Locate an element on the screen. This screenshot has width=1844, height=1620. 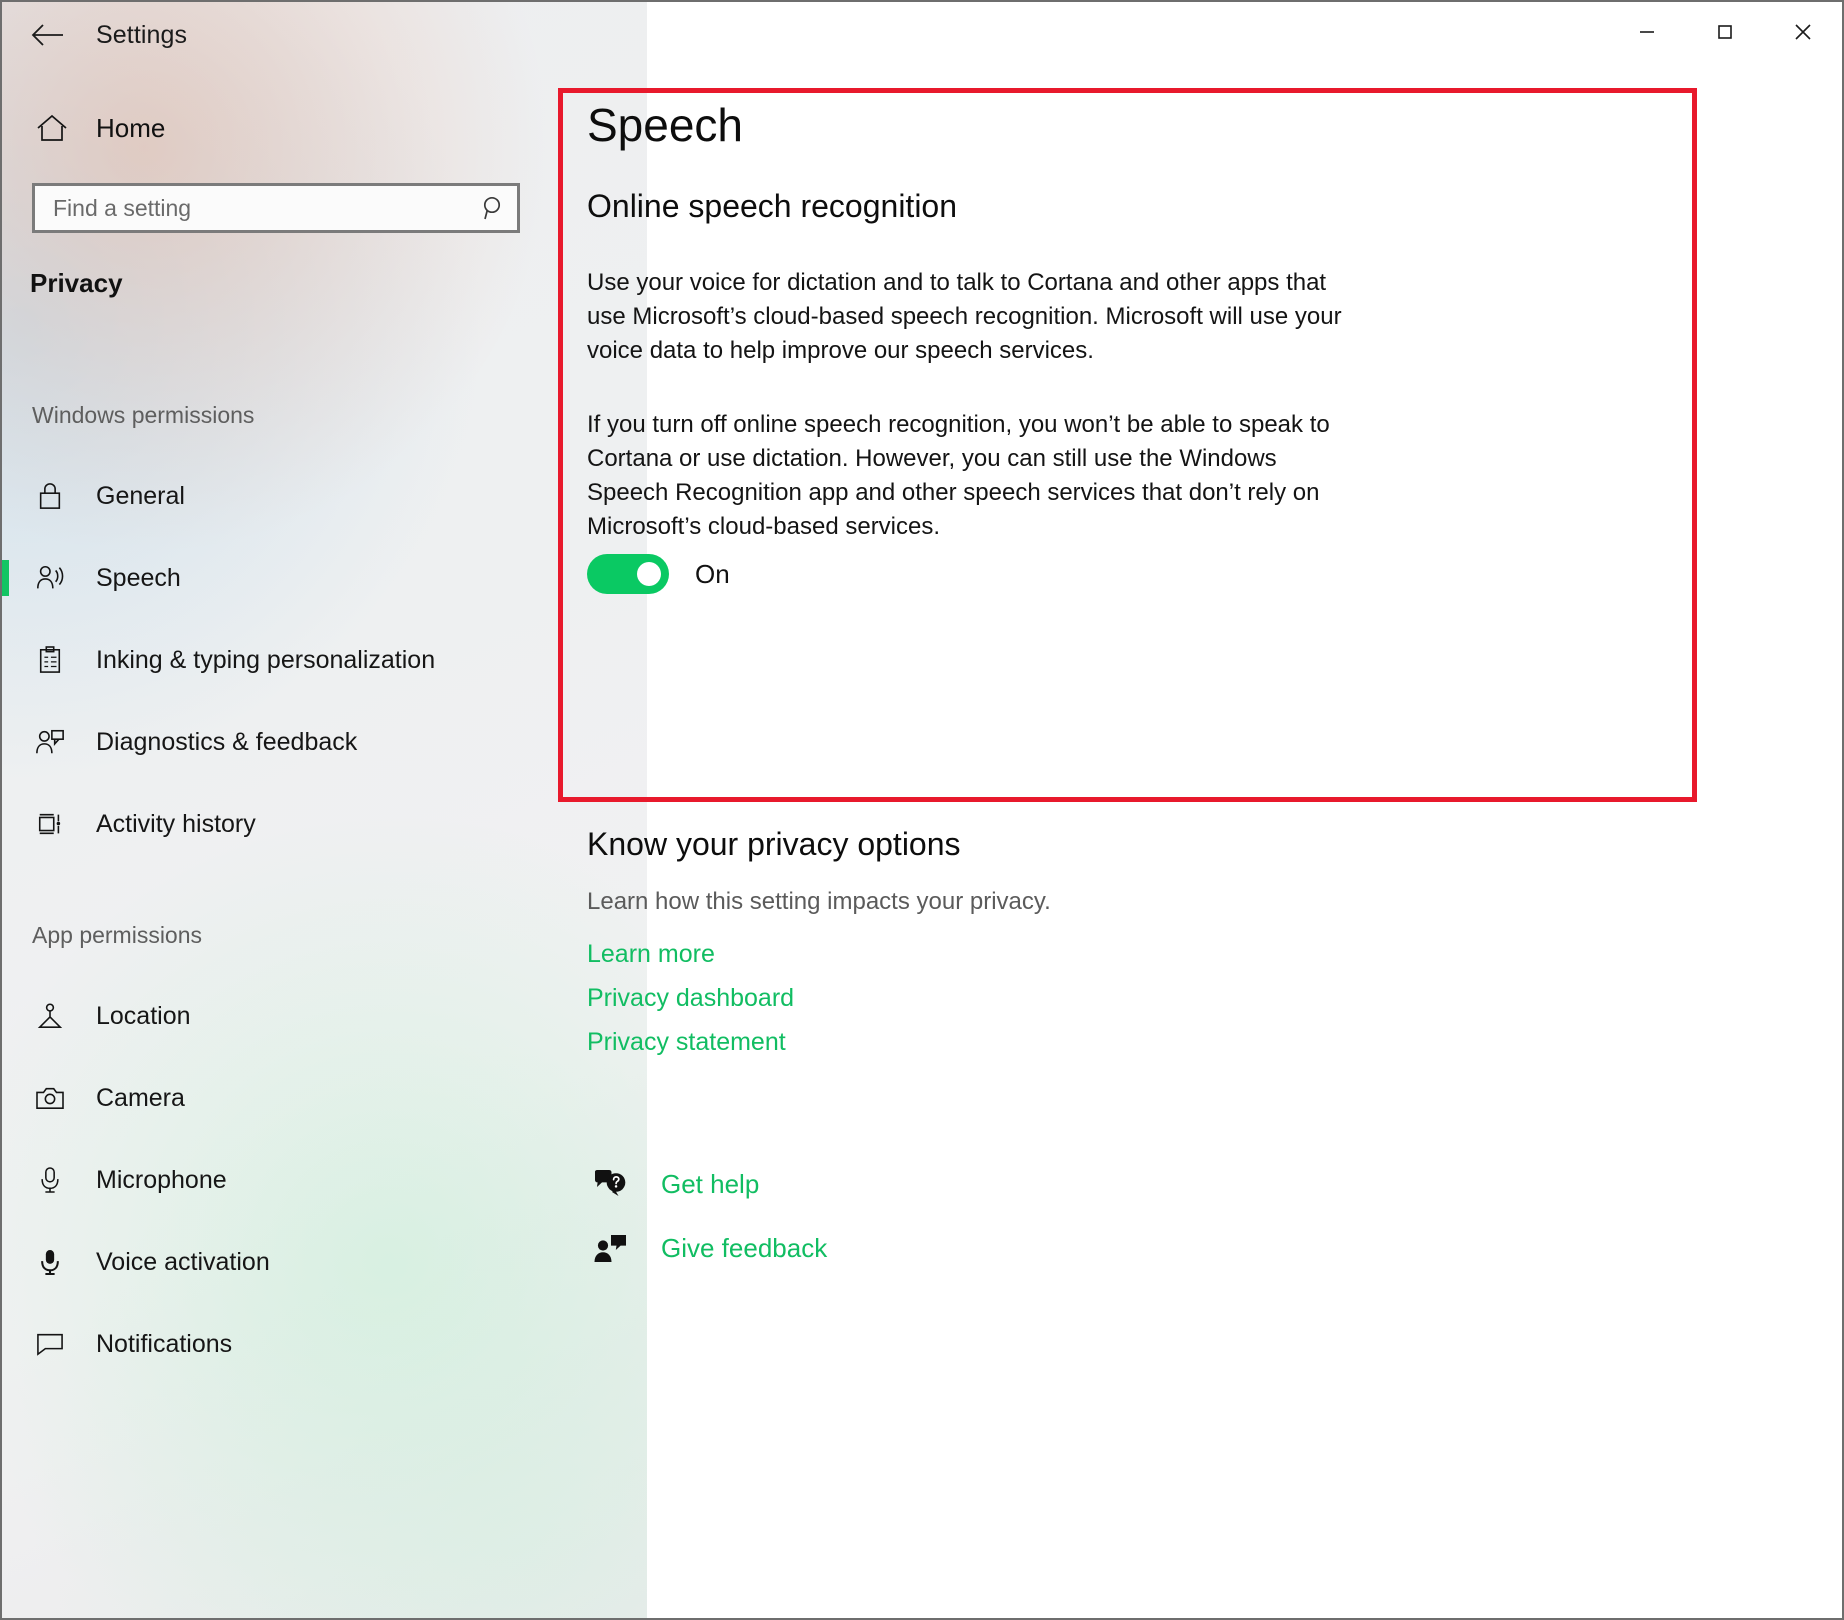
get-help-row: Get help is located at coordinates (673, 1184).